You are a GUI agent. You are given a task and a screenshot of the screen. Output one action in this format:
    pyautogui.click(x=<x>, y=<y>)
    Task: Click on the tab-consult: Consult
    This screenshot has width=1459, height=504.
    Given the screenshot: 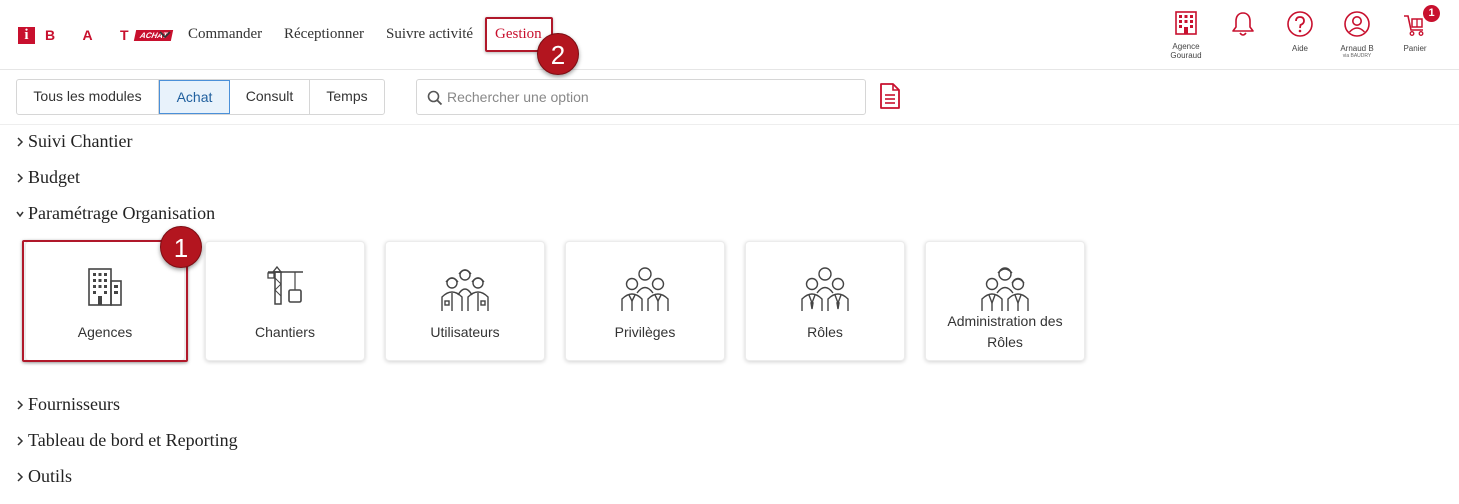 What is the action you would take?
    pyautogui.click(x=270, y=97)
    